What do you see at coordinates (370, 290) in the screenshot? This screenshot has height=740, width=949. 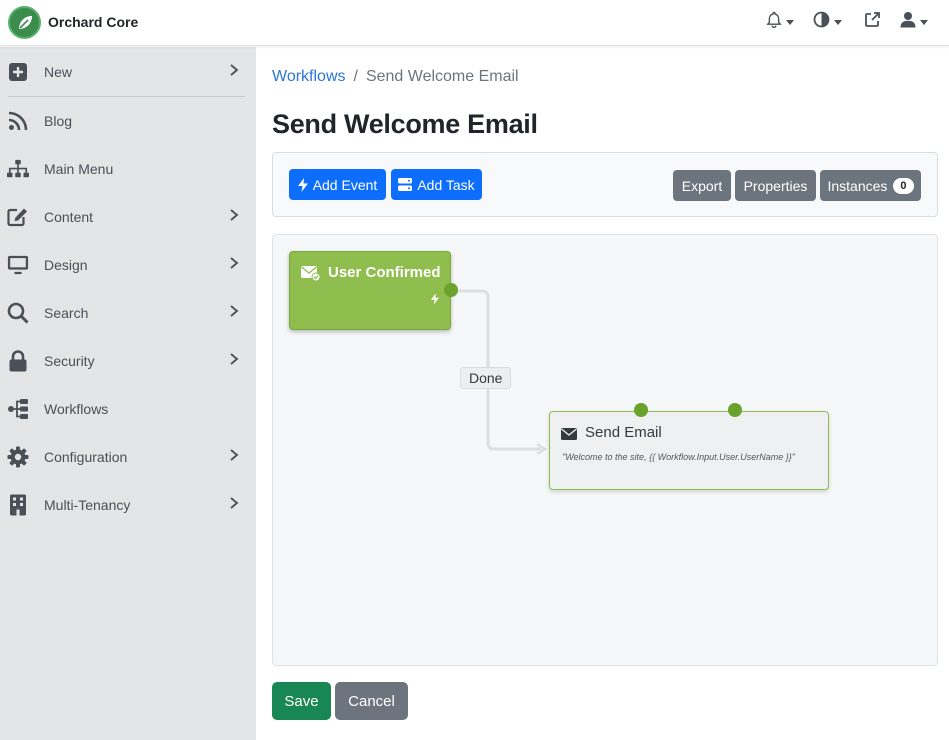 I see `activity-user-confirmed: User Confirmed` at bounding box center [370, 290].